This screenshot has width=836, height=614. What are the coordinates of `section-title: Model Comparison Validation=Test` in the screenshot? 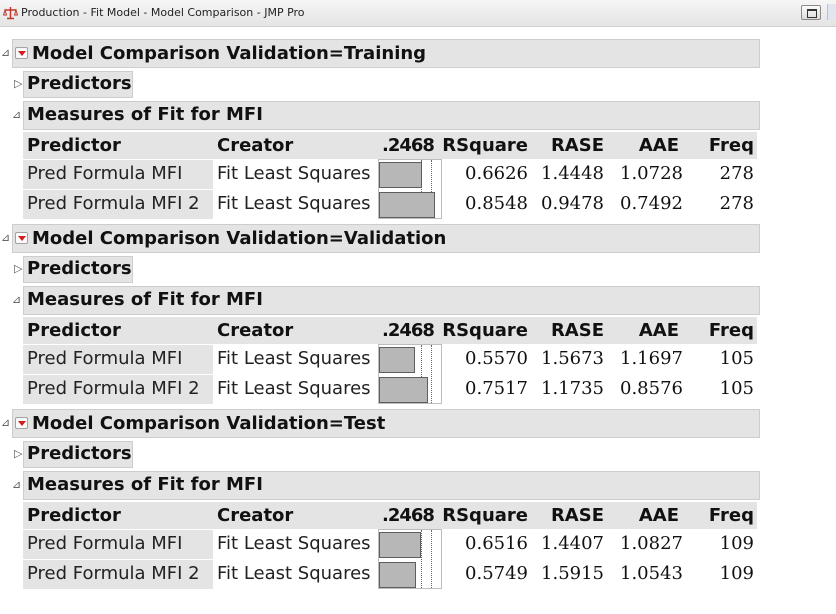 It's located at (209, 423).